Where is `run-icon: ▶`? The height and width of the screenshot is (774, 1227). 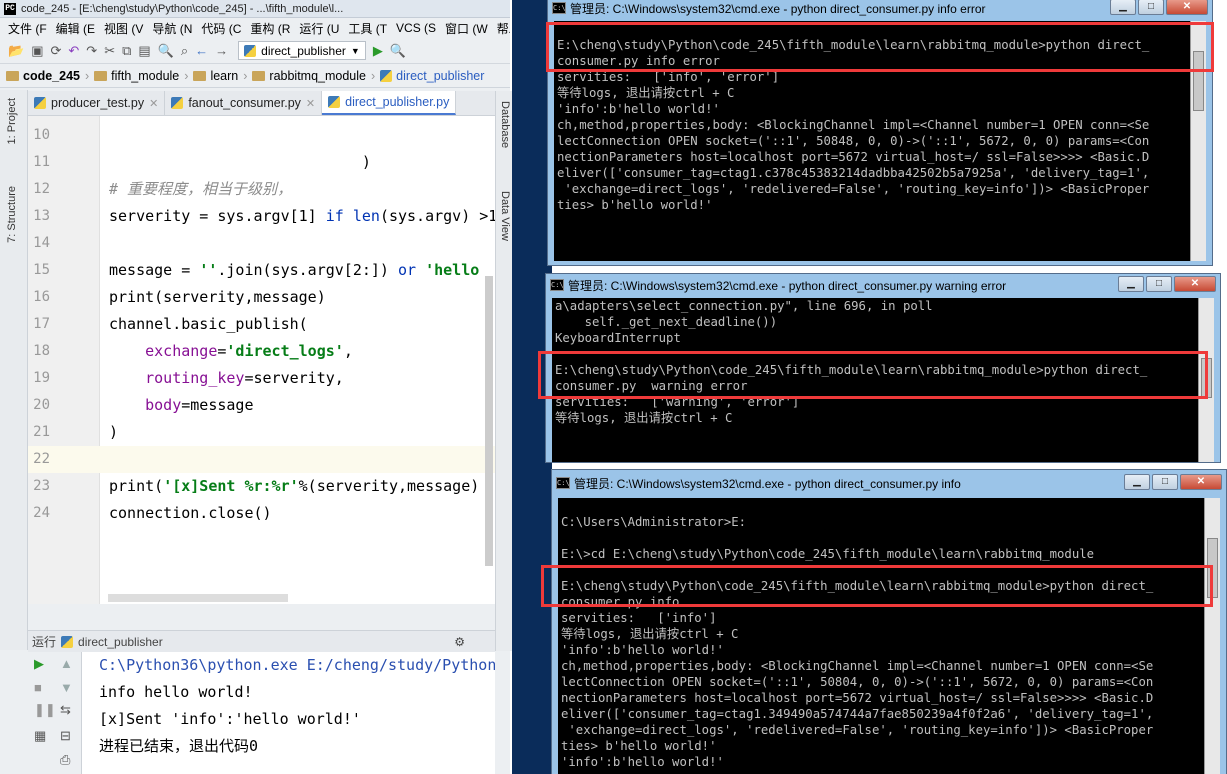 run-icon: ▶ is located at coordinates (378, 51).